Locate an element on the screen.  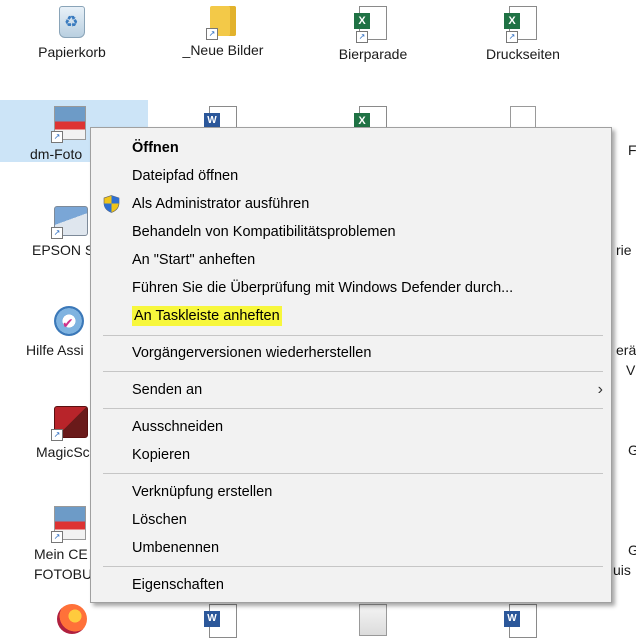
desktop-icon-label: Mein CE FOTOBU is located at coordinates (63, 564).